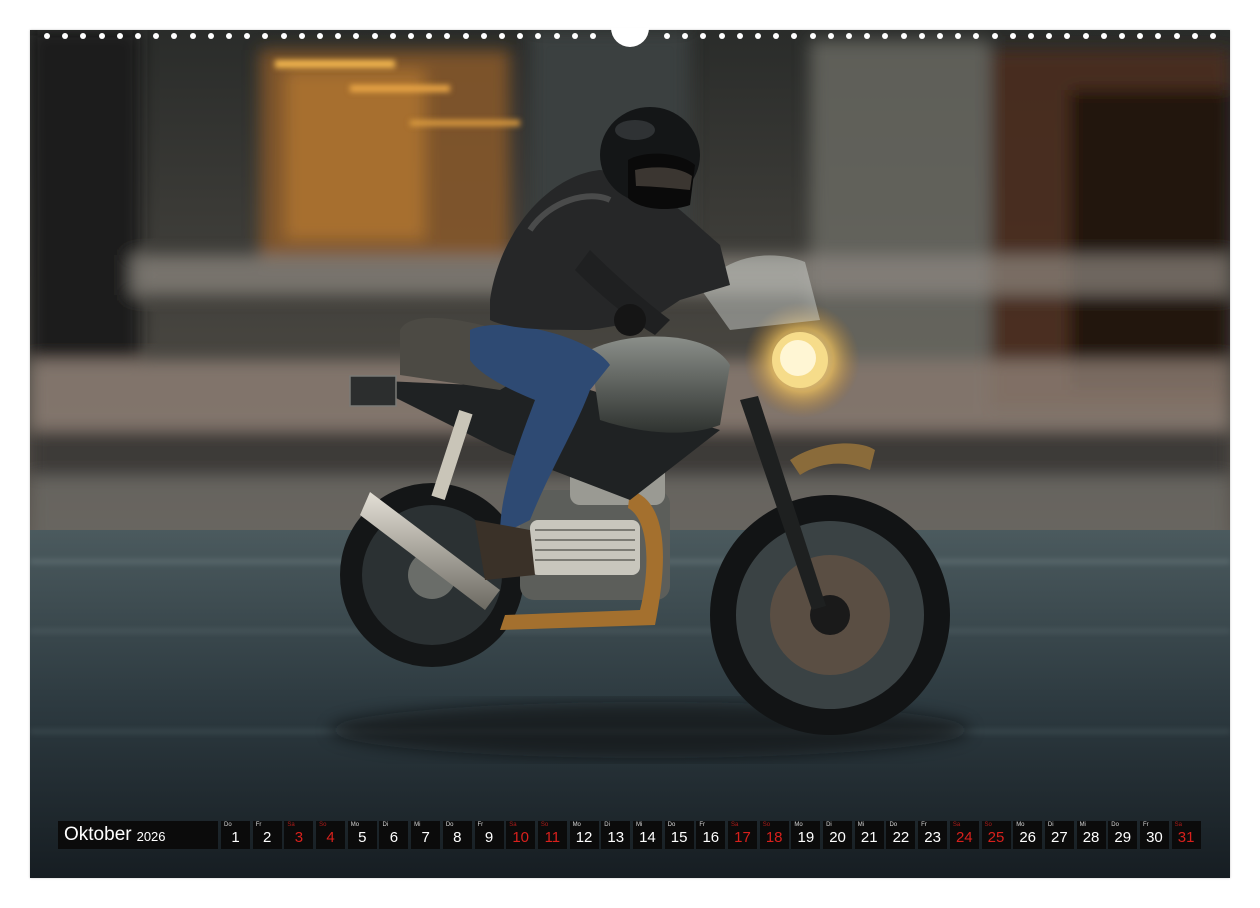  Describe the element at coordinates (630, 38) in the screenshot. I see `wire-binding` at that location.